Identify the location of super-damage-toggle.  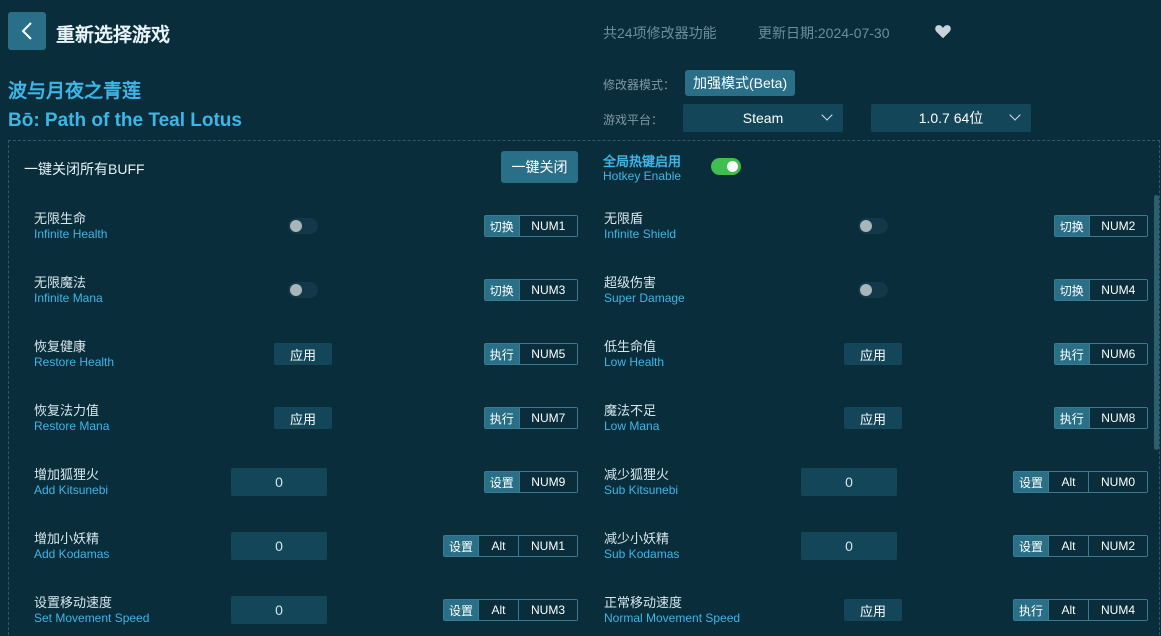
(873, 290).